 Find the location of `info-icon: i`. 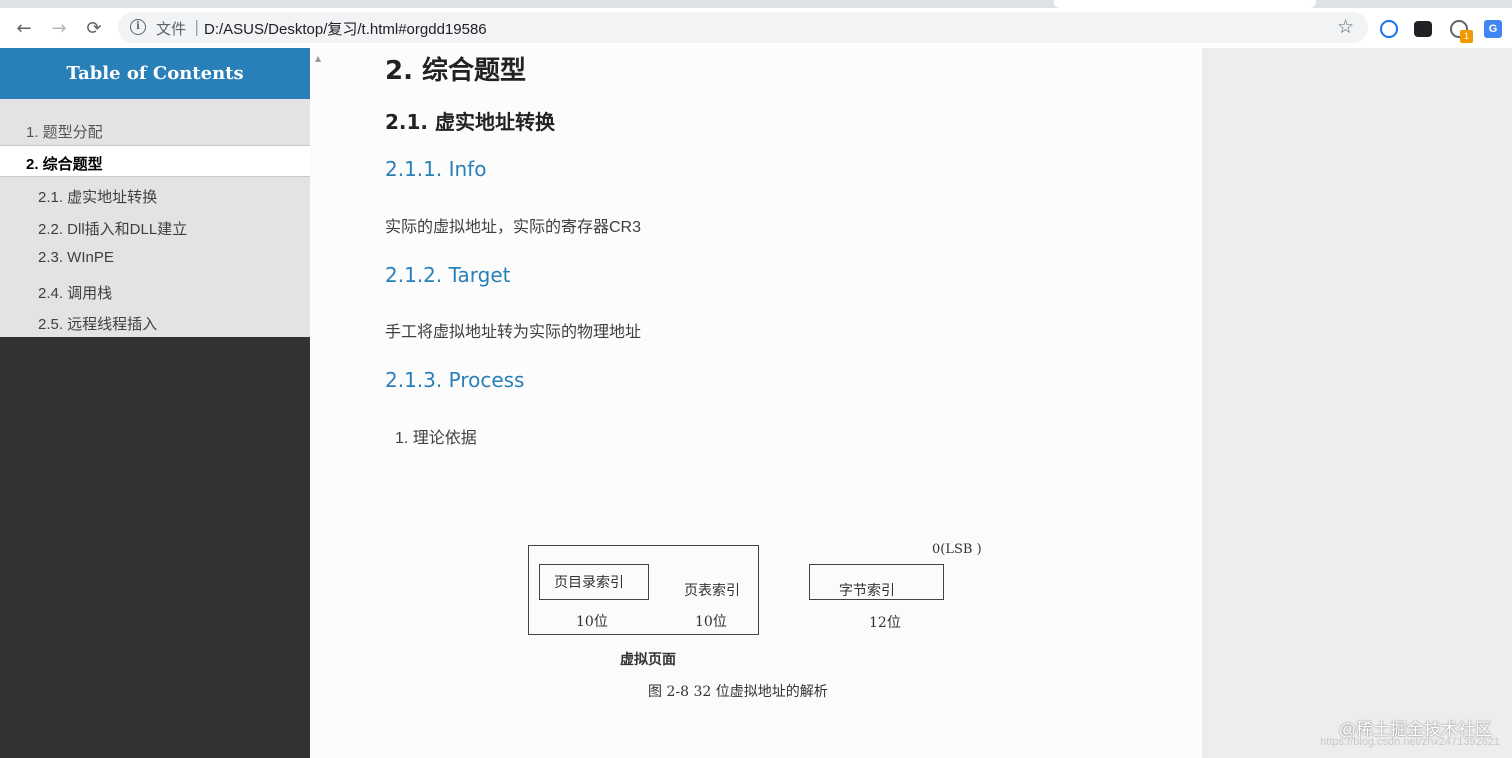

info-icon: i is located at coordinates (138, 27).